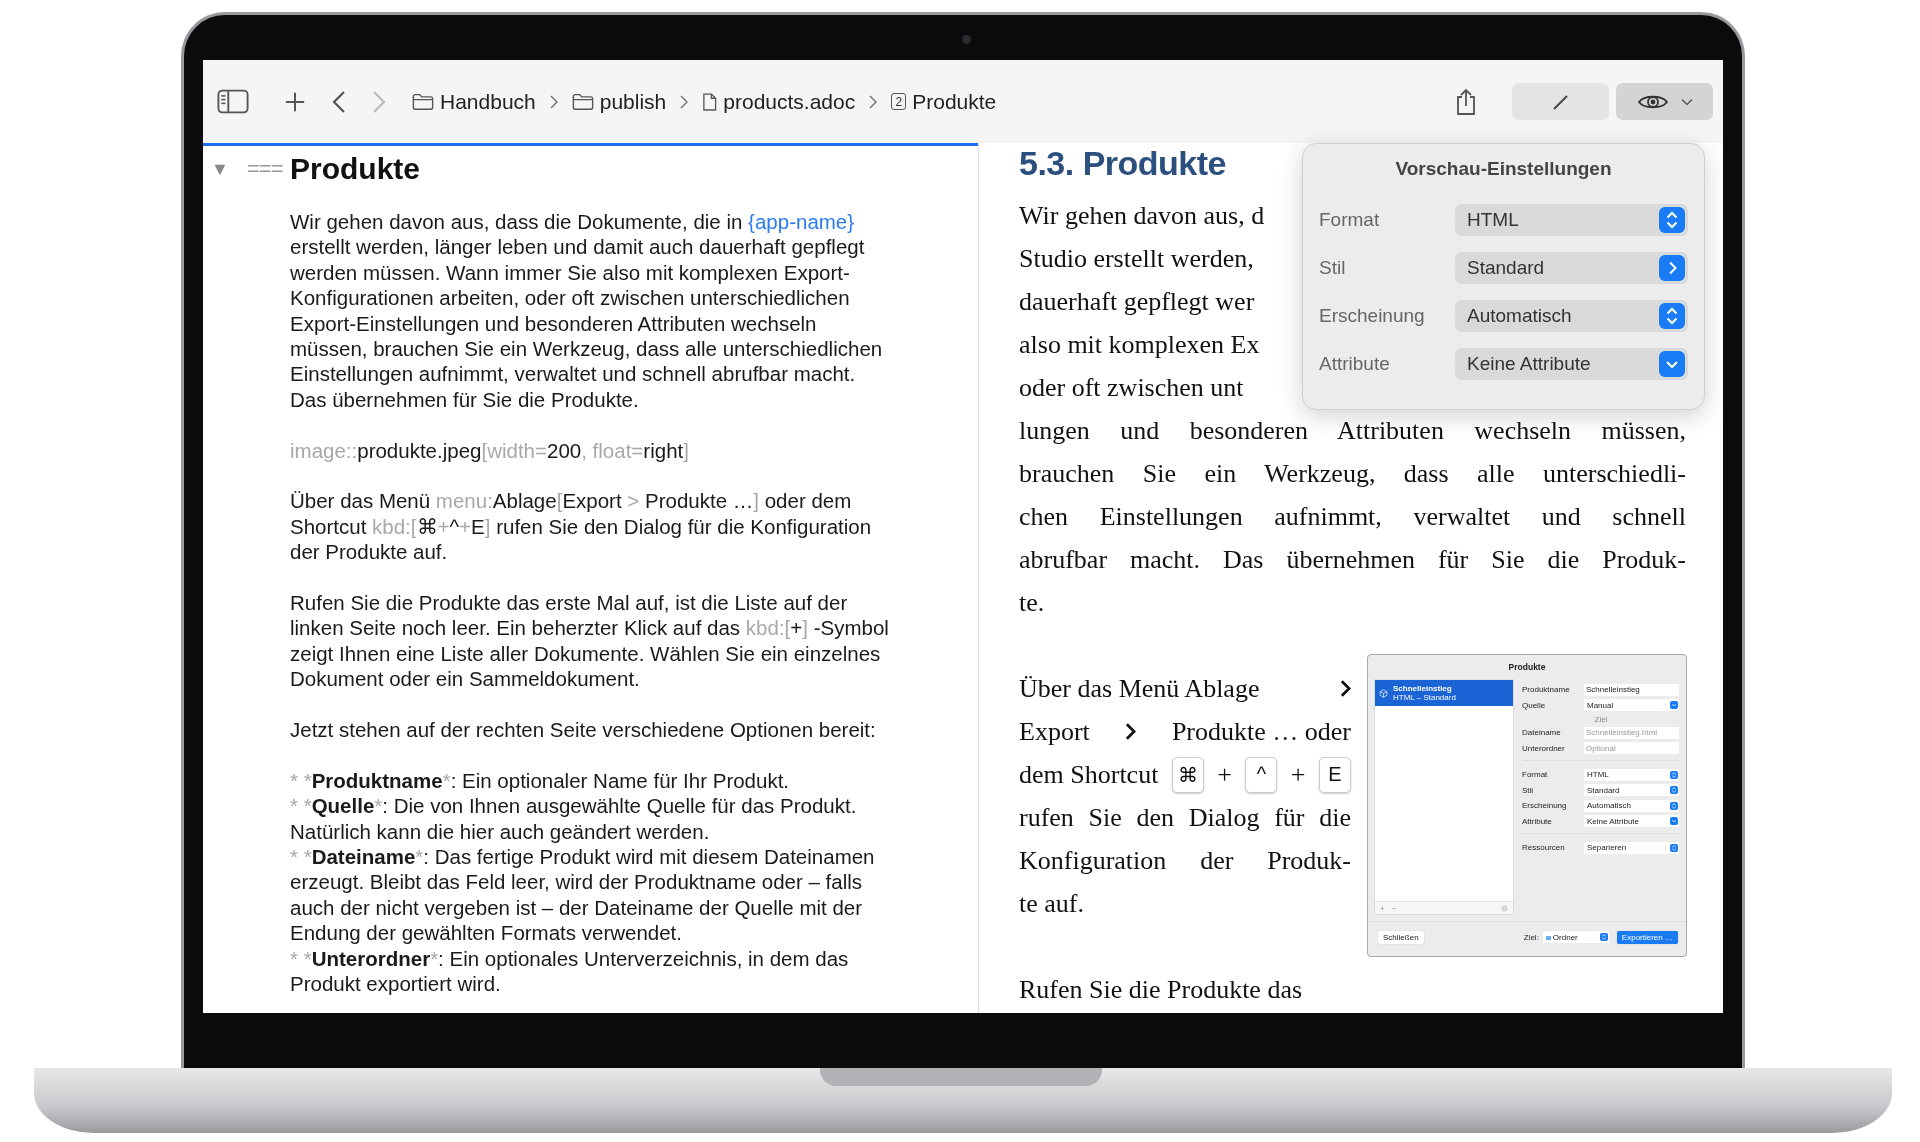 The image size is (1920, 1142). I want to click on plus-icon, so click(295, 101).